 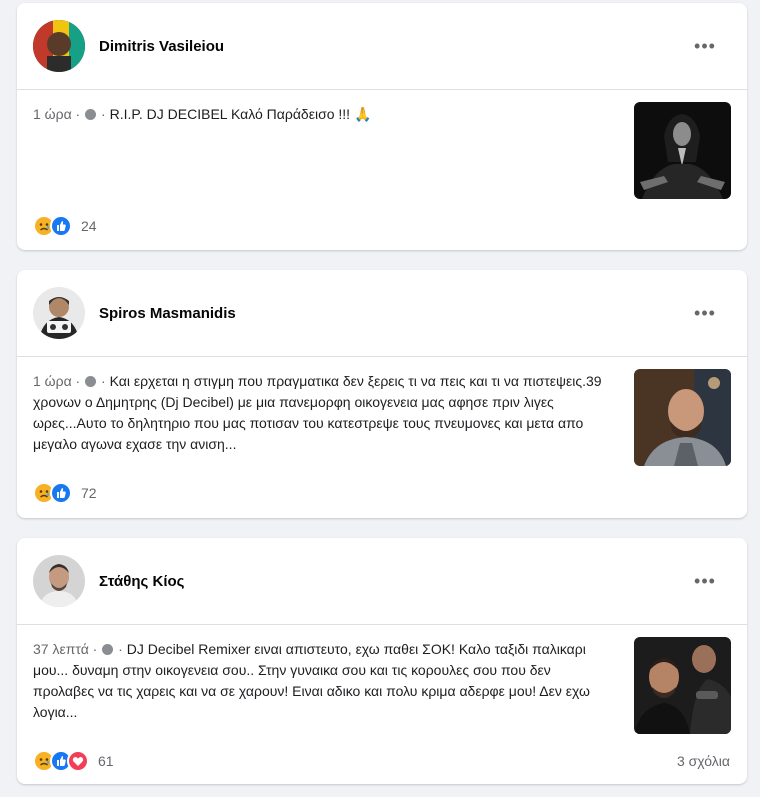 I want to click on post-time: 37 λεπτά, so click(x=61, y=649).